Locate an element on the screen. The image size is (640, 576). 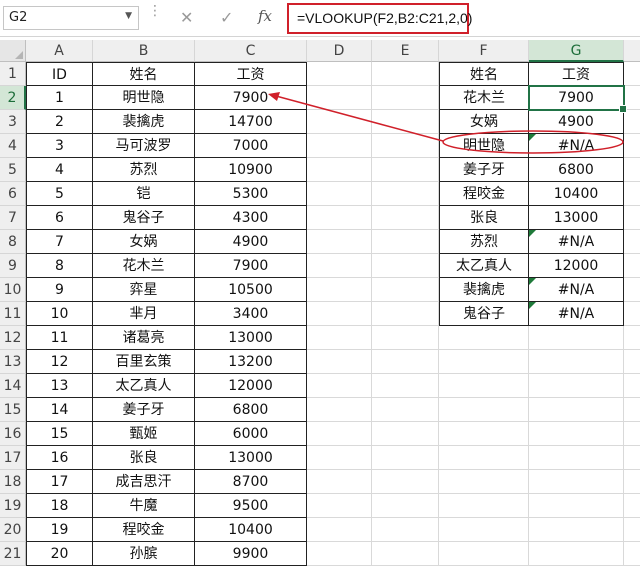
left-table-cell: 3 is located at coordinates (59, 146).